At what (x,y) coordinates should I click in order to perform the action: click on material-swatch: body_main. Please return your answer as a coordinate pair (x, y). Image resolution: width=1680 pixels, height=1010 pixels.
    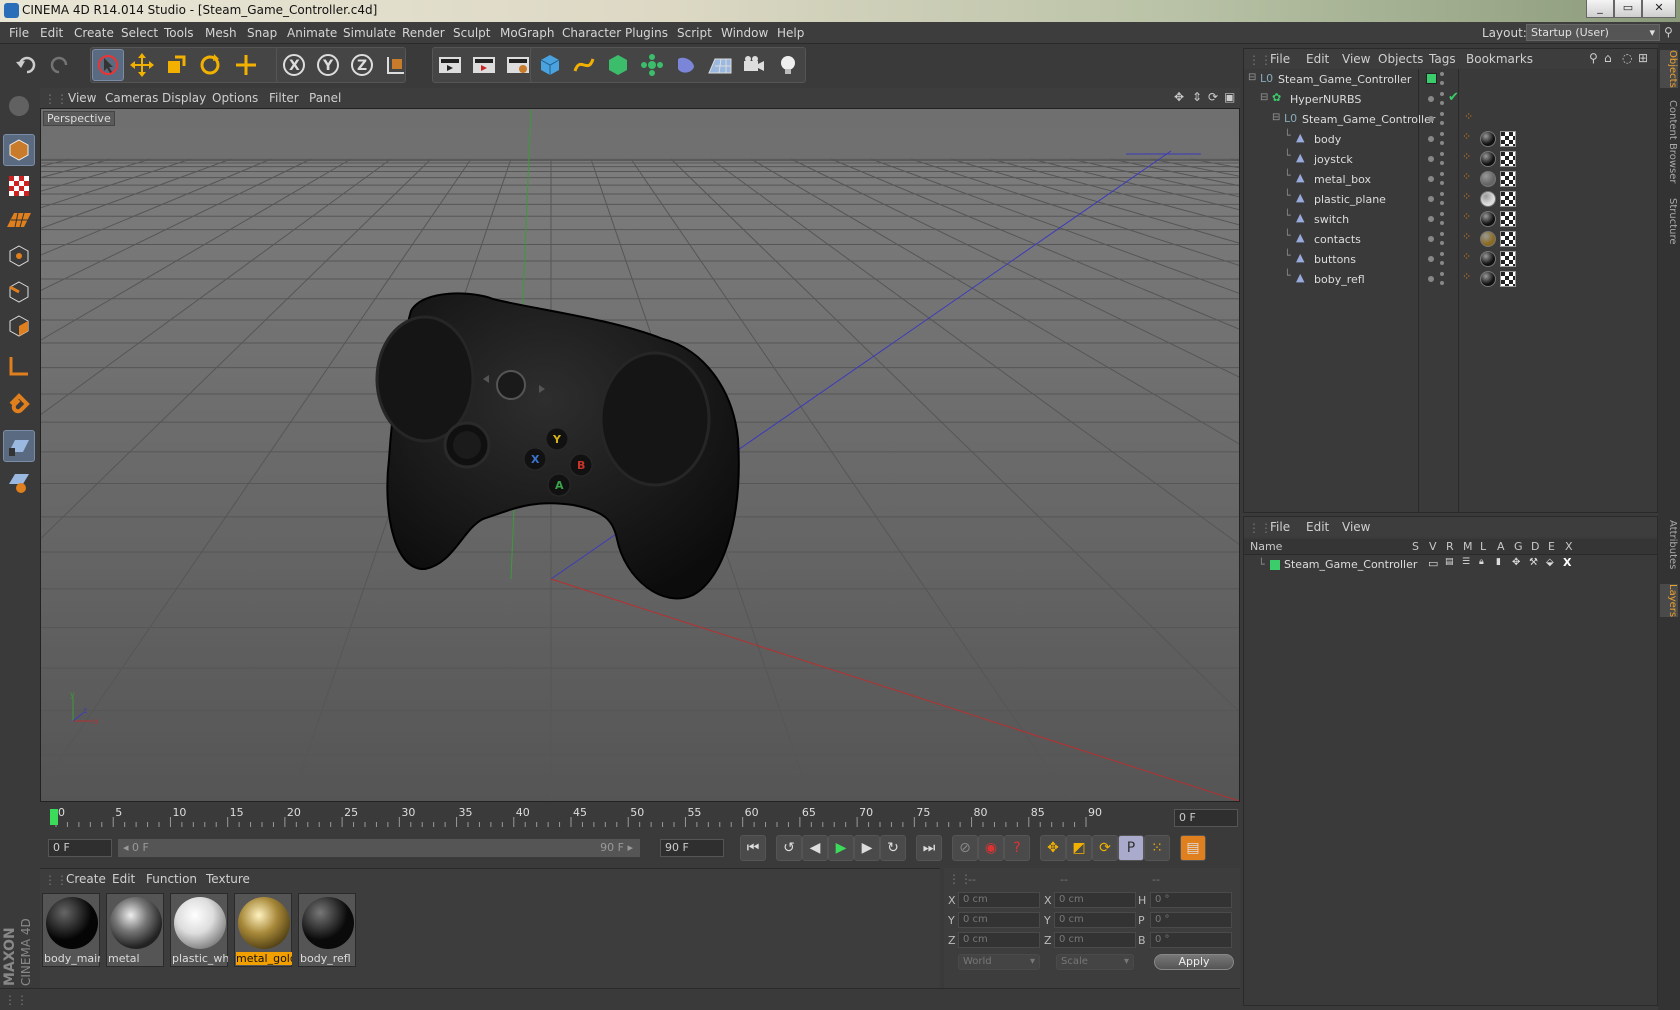
    Looking at the image, I should click on (71, 930).